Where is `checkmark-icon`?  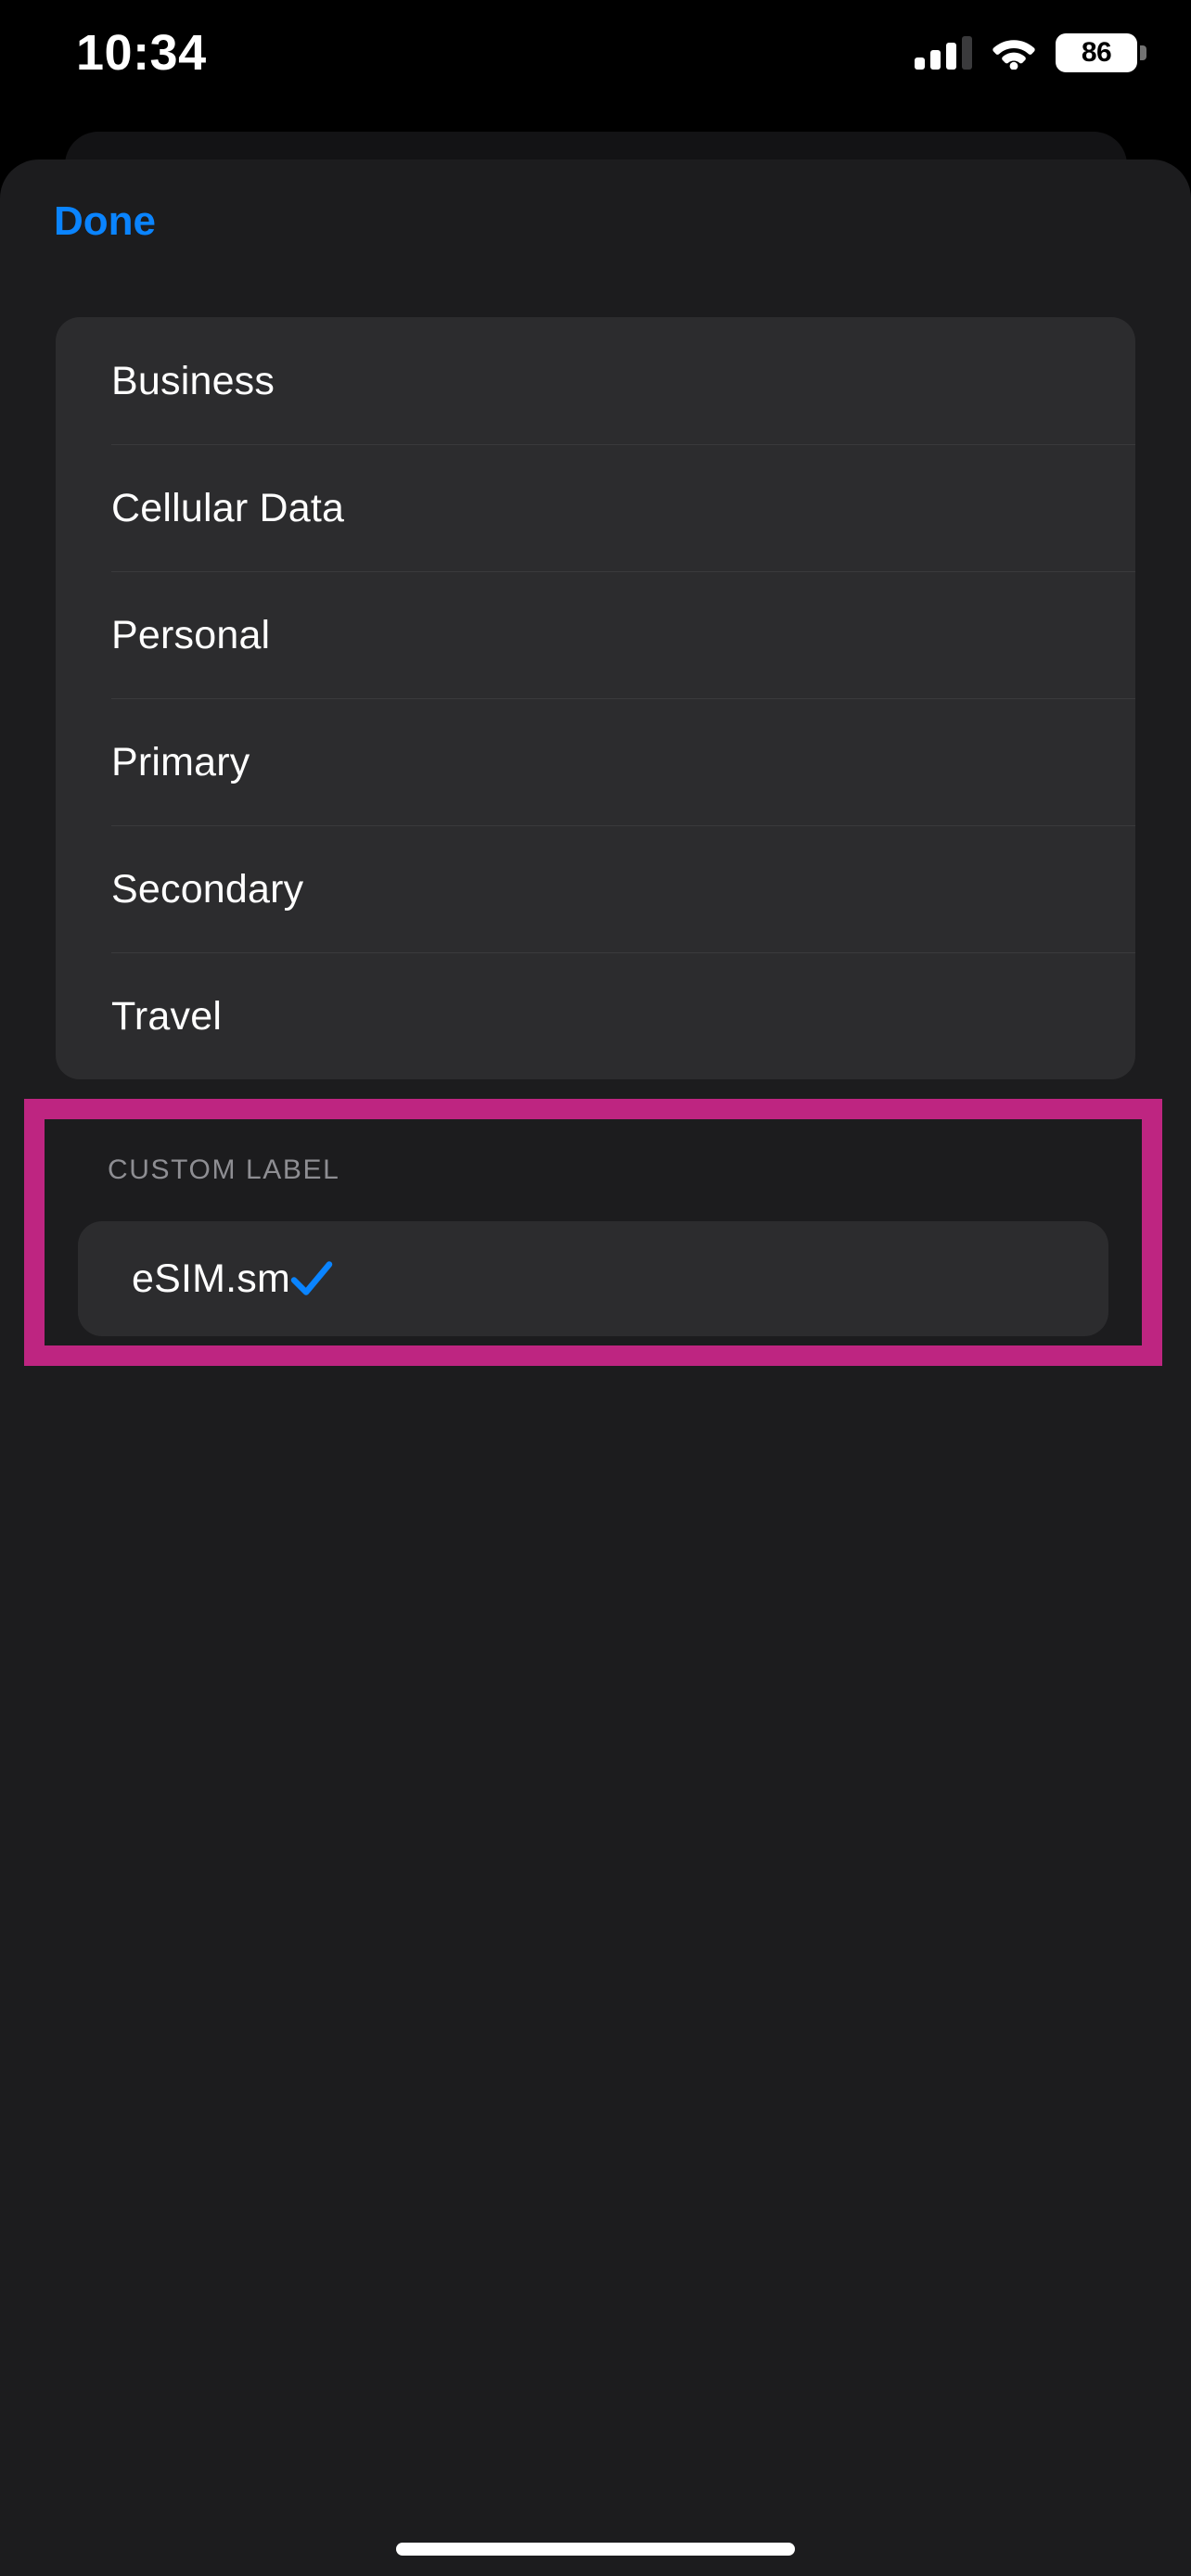 checkmark-icon is located at coordinates (337, 1278).